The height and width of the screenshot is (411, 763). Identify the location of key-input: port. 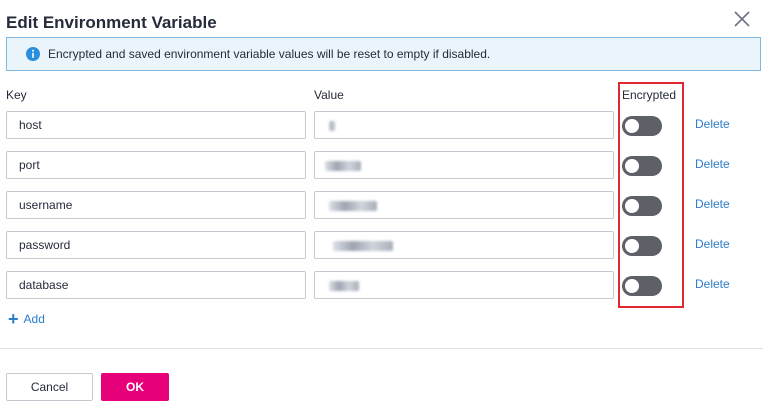
(156, 165).